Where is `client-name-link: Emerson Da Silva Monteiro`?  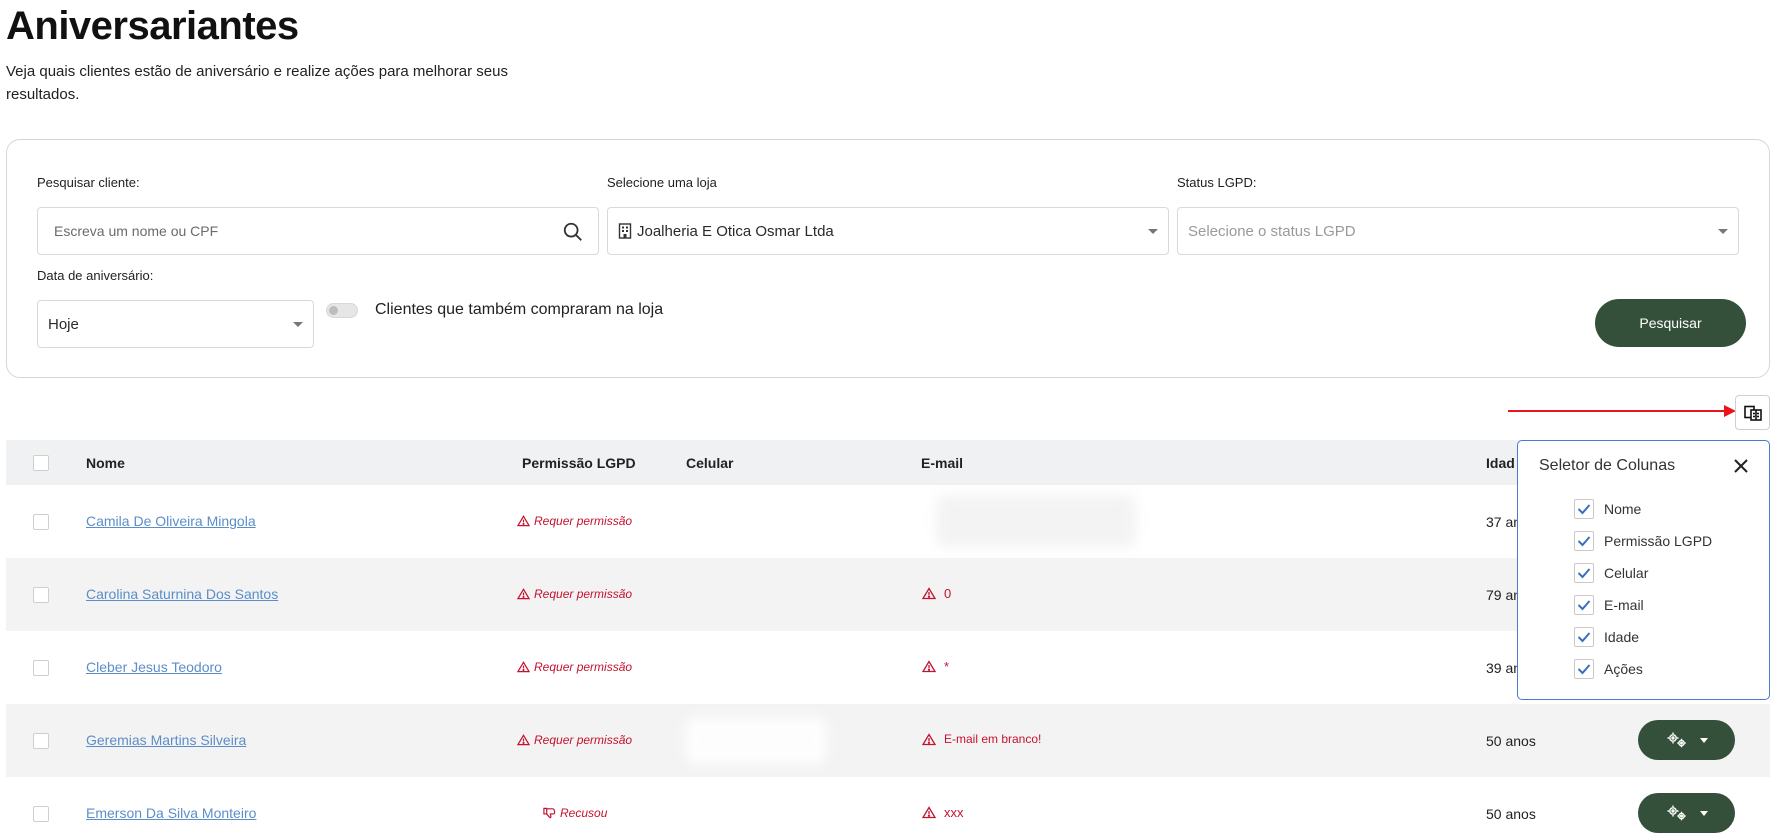 client-name-link: Emerson Da Silva Monteiro is located at coordinates (171, 813).